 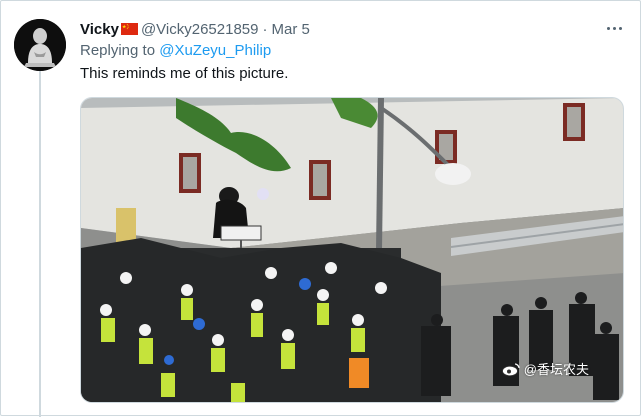 What do you see at coordinates (510, 369) in the screenshot?
I see `weibo-icon` at bounding box center [510, 369].